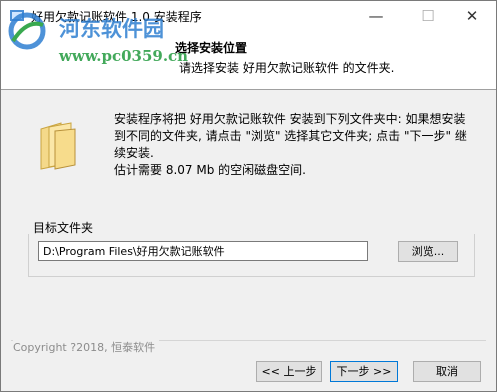 This screenshot has width=497, height=392. I want to click on folder-icon, so click(58, 146).